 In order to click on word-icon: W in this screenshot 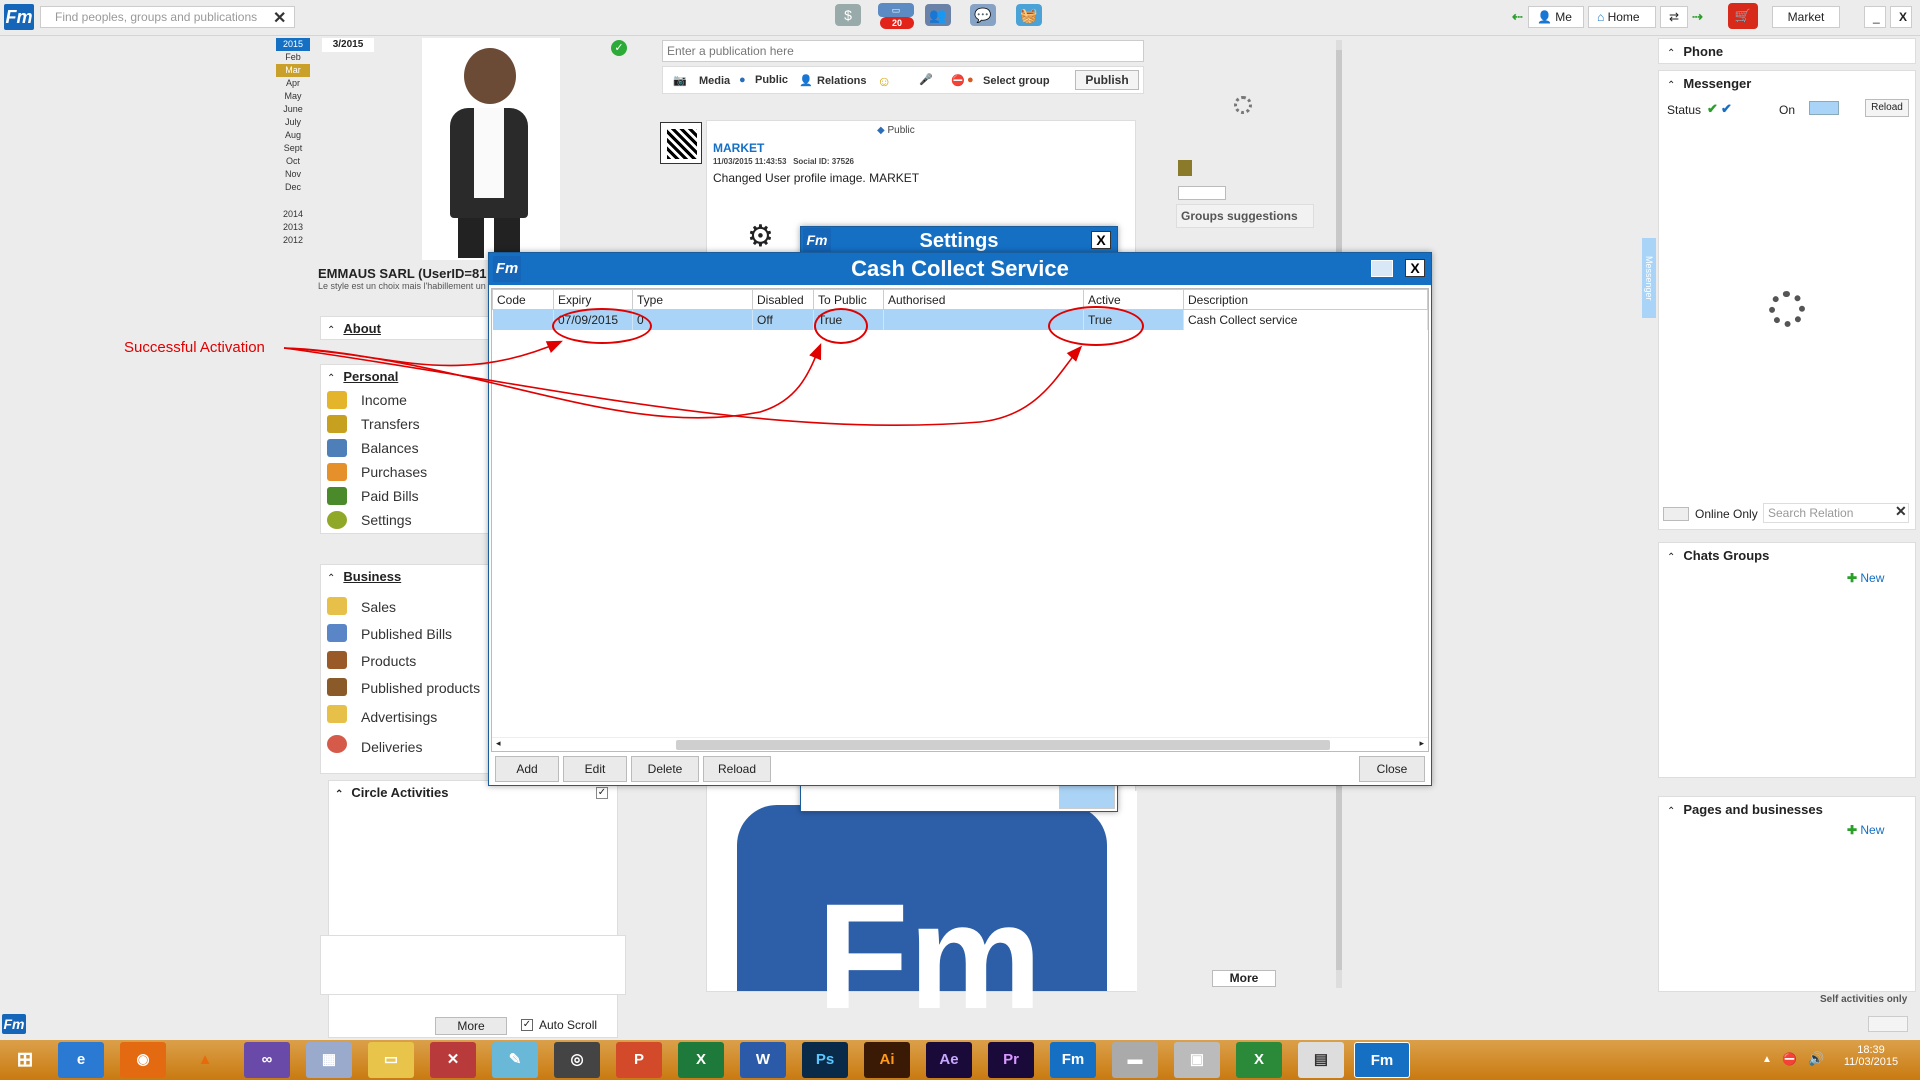, I will do `click(763, 1060)`.